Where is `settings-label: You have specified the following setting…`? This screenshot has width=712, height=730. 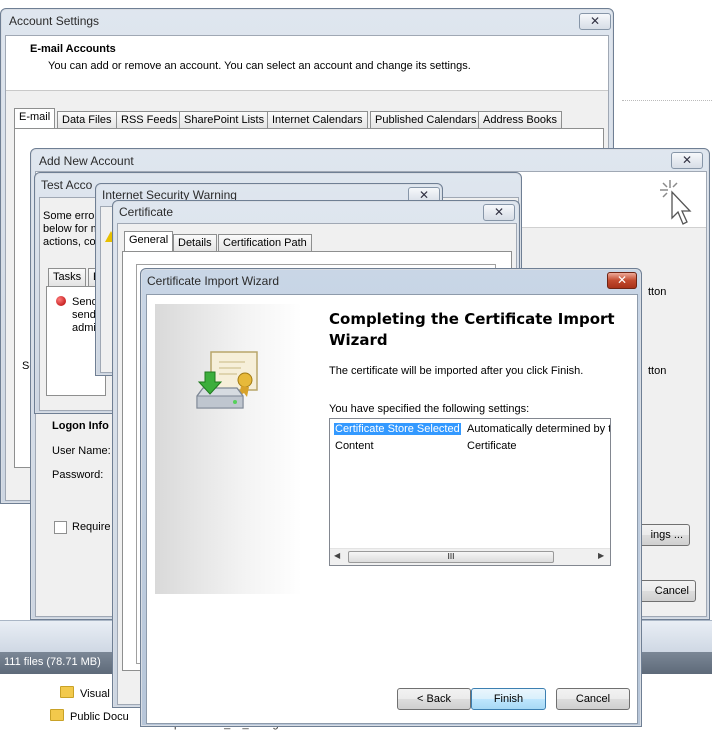
settings-label: You have specified the following setting… is located at coordinates (429, 409).